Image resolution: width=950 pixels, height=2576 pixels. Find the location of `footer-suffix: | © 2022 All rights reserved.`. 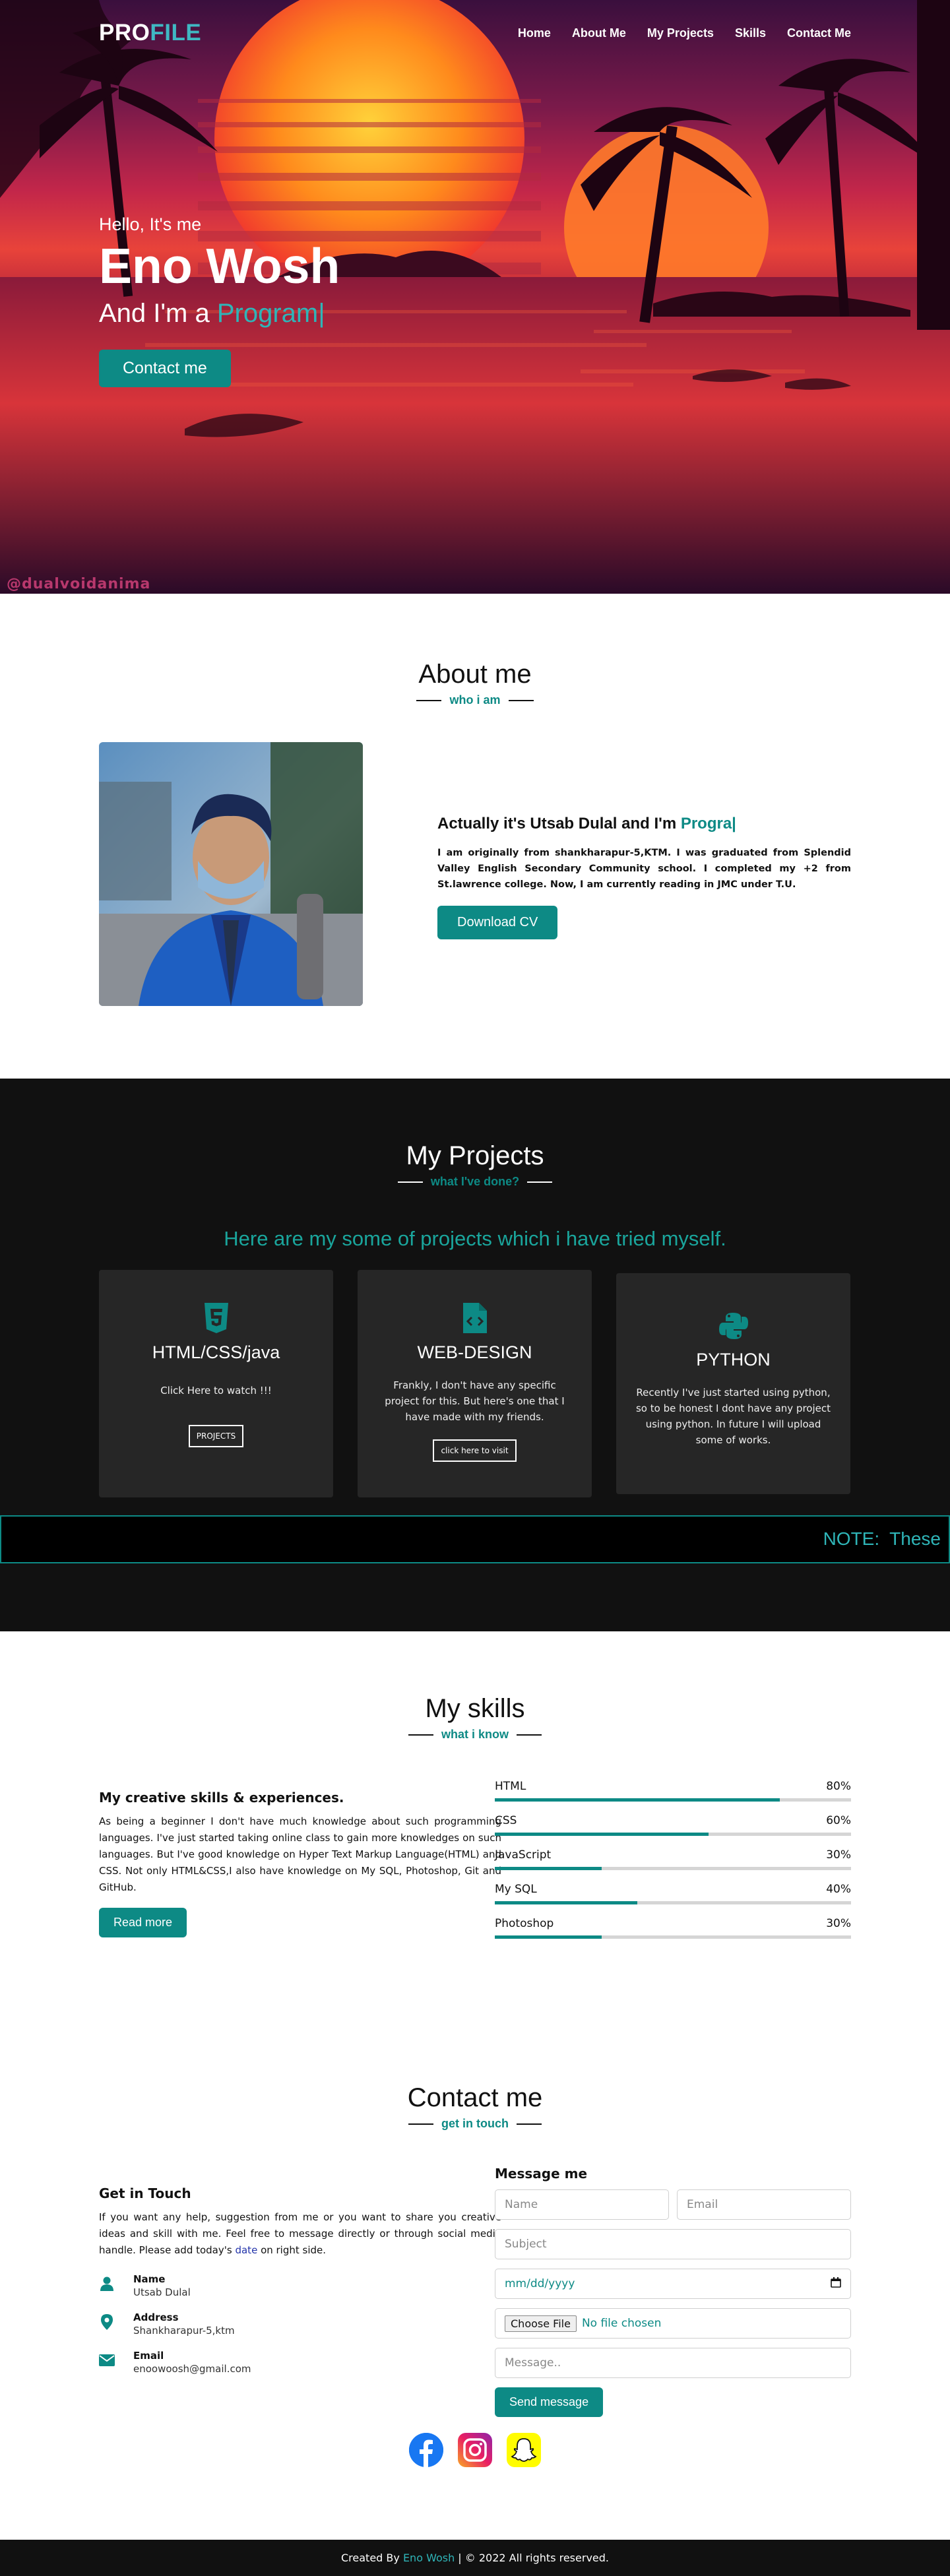

footer-suffix: | © 2022 All rights reserved. is located at coordinates (532, 2558).